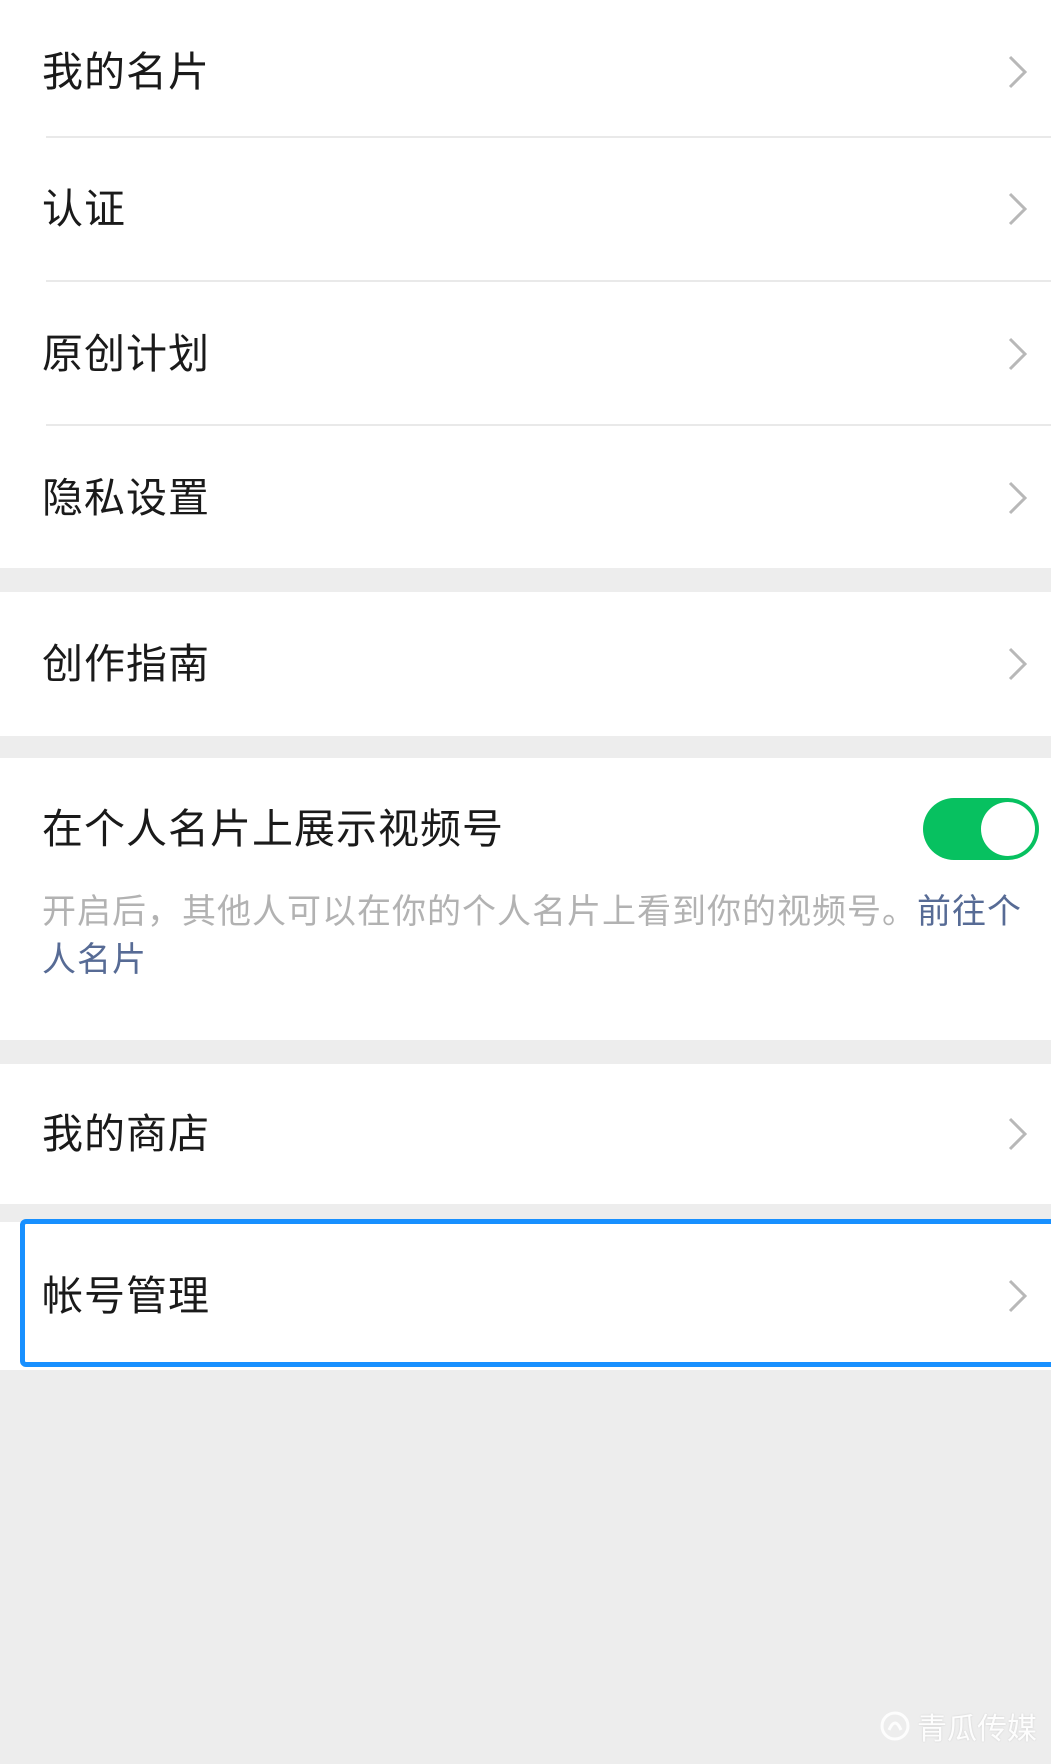  What do you see at coordinates (126, 354) in the screenshot?
I see `row-label: 原创计划` at bounding box center [126, 354].